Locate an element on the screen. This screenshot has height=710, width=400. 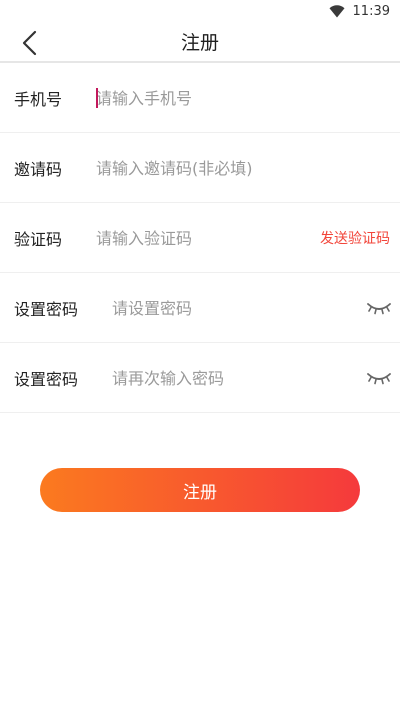
phone-input is located at coordinates (201, 98).